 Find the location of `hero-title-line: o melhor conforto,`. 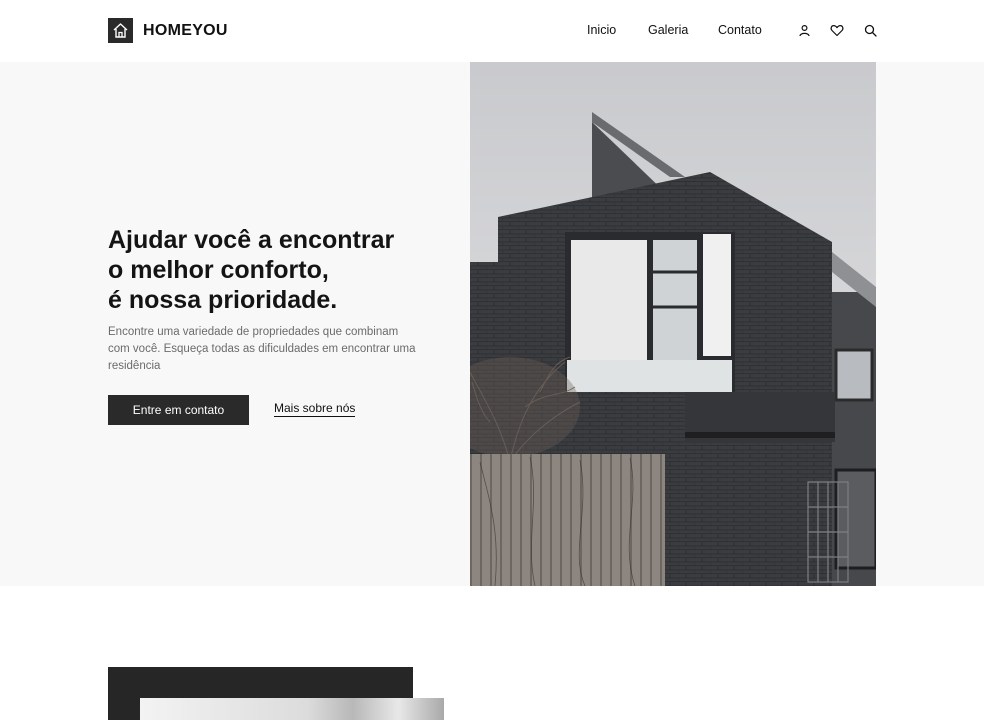

hero-title-line: o melhor conforto, is located at coordinates (218, 270).